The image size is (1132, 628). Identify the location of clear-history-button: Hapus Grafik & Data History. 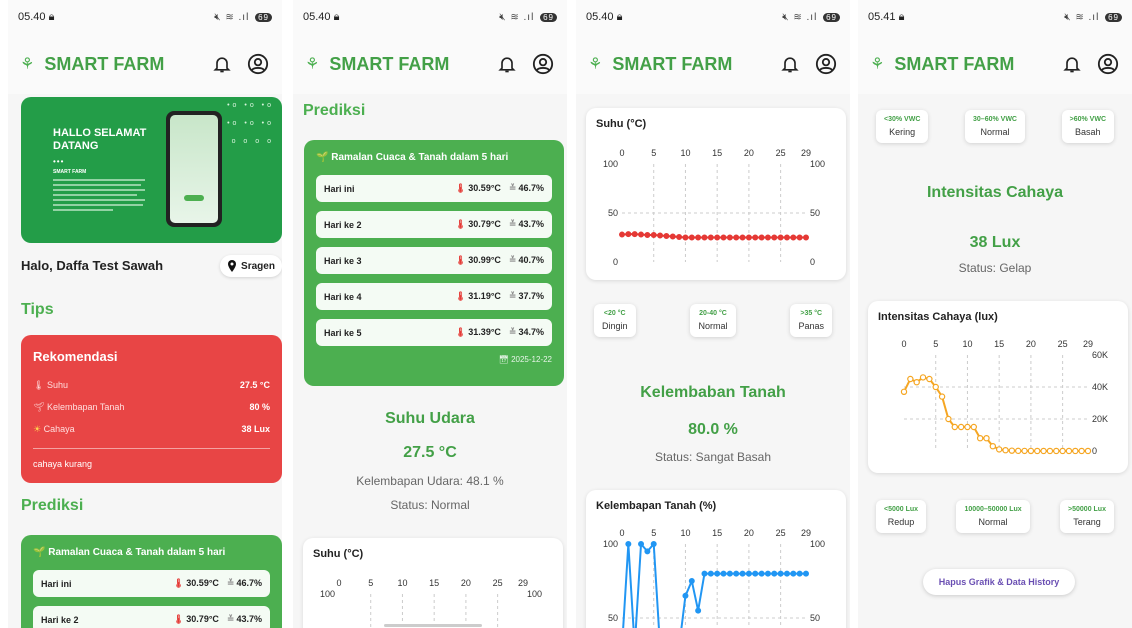
(999, 582).